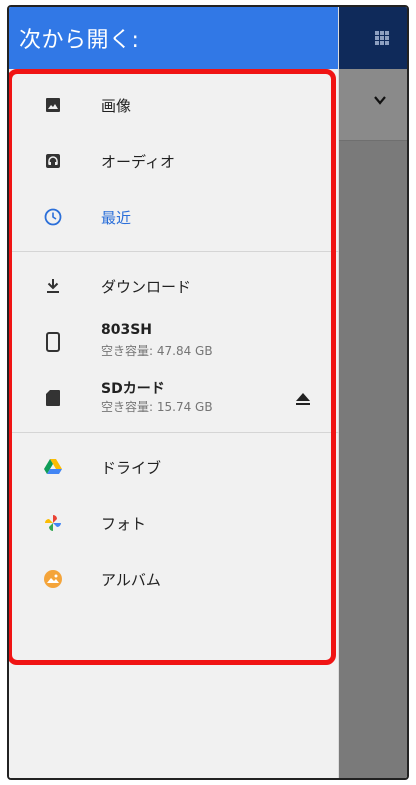 The width and height of the screenshot is (416, 785). What do you see at coordinates (53, 286) in the screenshot?
I see `download-icon` at bounding box center [53, 286].